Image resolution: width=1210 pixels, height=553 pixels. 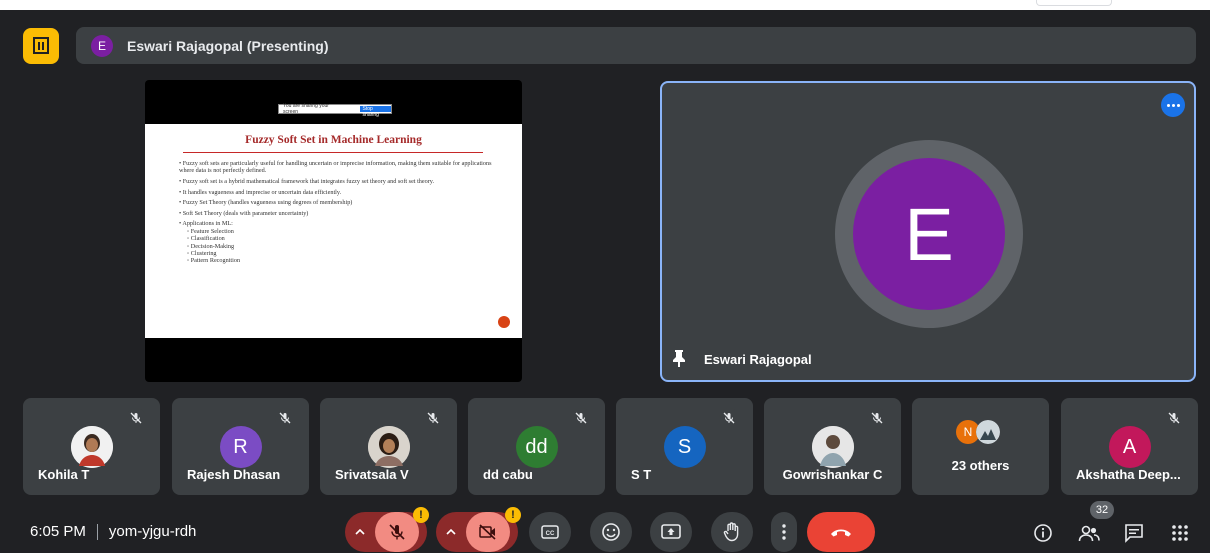 I want to click on slide-sub-bullet: ◦ Decision-Making, so click(x=211, y=246).